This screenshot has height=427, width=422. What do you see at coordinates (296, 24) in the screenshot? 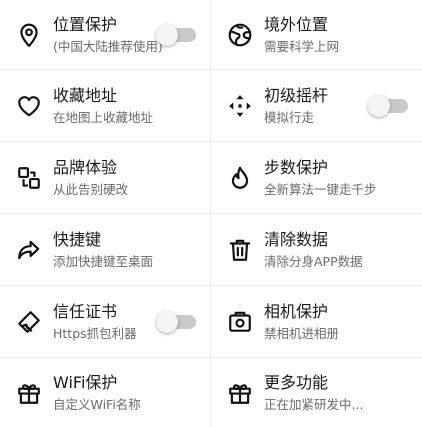
I see `feature-title: 境外位置` at bounding box center [296, 24].